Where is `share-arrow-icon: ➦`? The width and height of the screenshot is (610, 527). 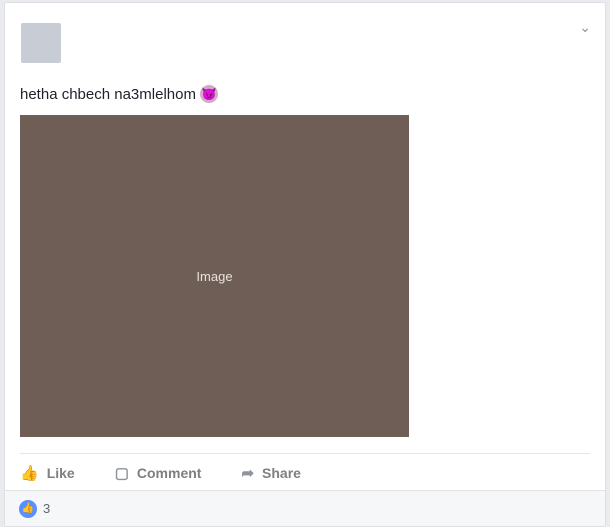
share-arrow-icon: ➦ is located at coordinates (248, 473).